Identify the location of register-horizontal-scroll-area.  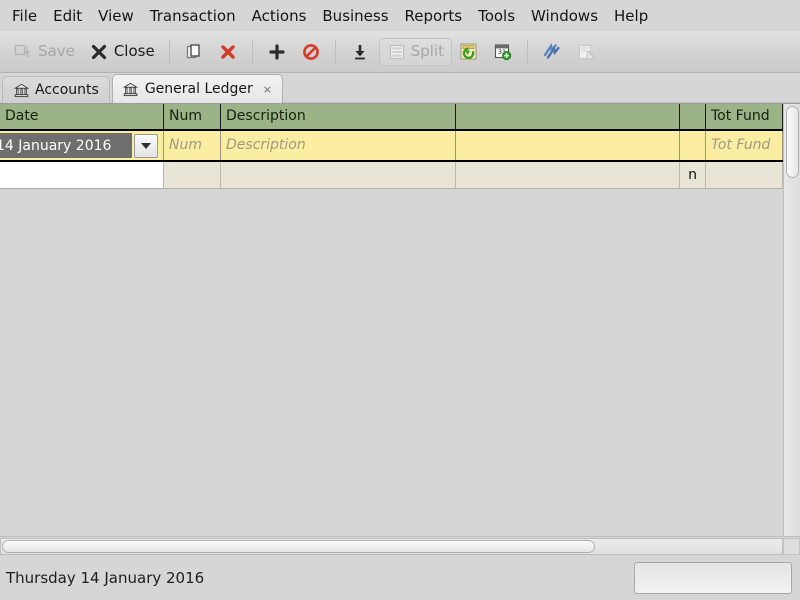
(400, 546).